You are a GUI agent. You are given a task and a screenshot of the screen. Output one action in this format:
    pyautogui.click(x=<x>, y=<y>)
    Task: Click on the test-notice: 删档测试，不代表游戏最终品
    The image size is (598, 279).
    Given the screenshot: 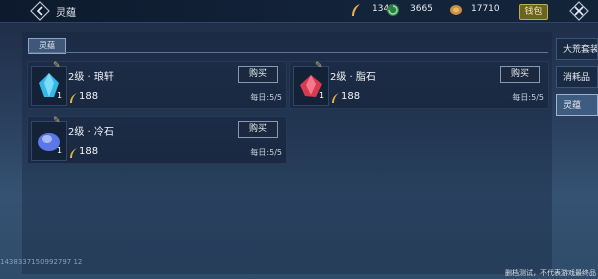 What is the action you would take?
    pyautogui.click(x=550, y=273)
    